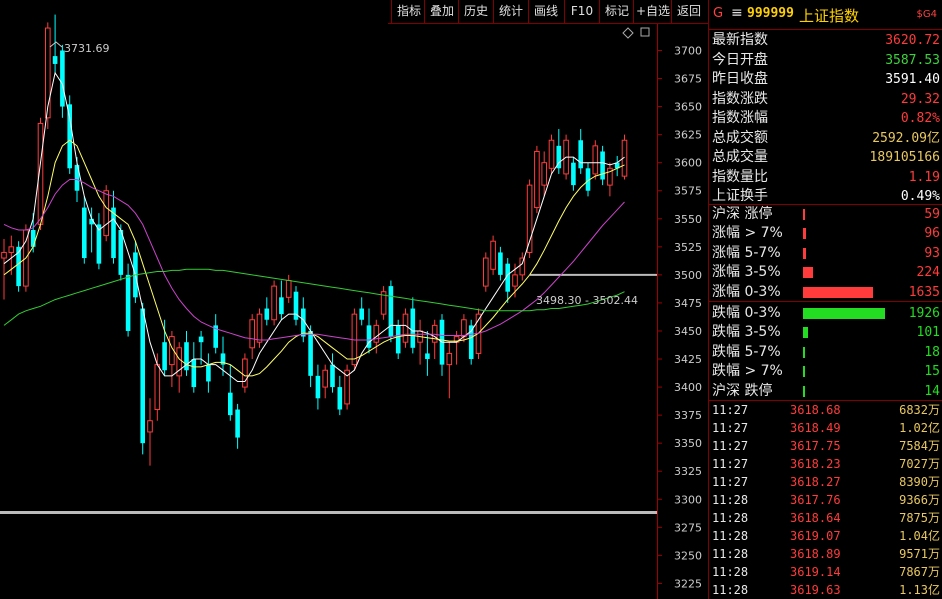  What do you see at coordinates (826, 157) in the screenshot?
I see `stat-row: 总成交量 189105166` at bounding box center [826, 157].